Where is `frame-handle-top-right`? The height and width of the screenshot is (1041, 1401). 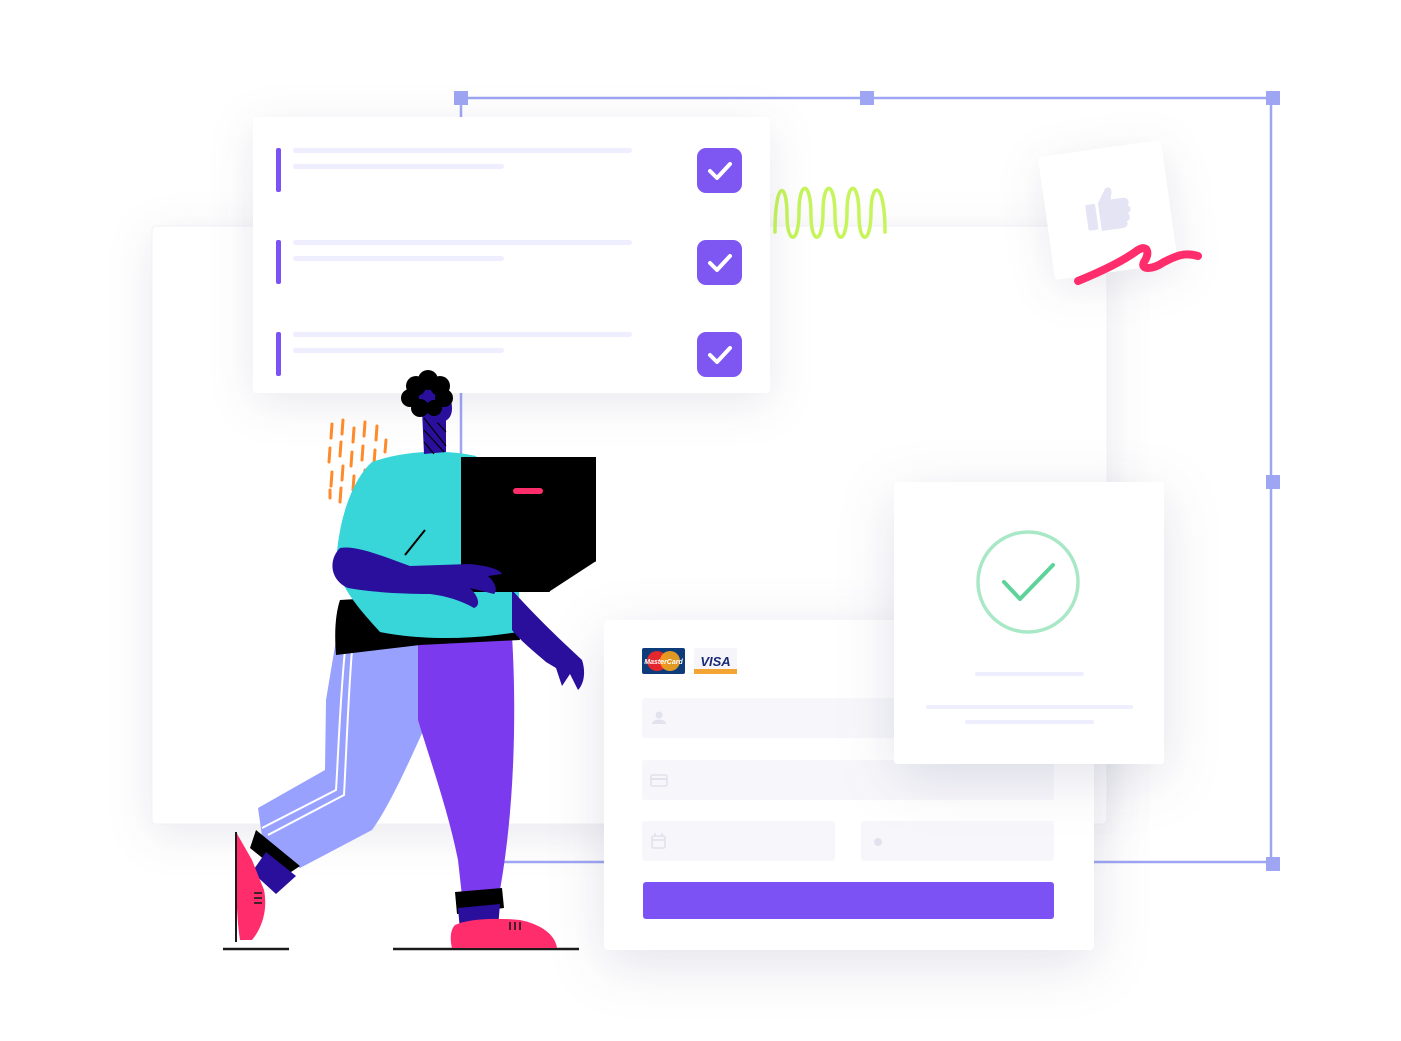
frame-handle-top-right is located at coordinates (1273, 98).